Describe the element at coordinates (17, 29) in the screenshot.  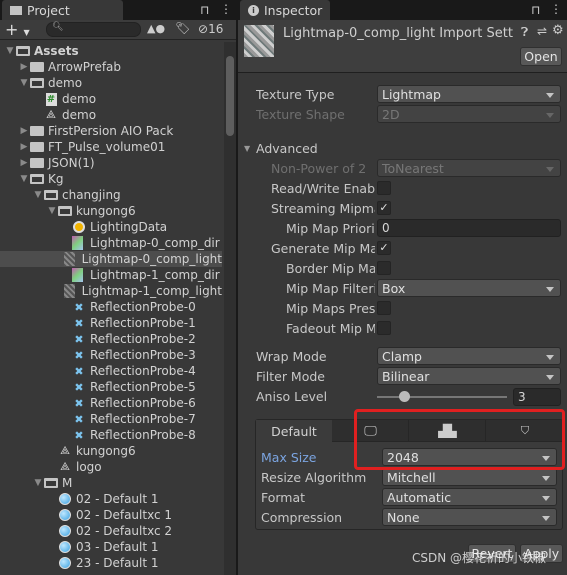
I see `create-plus-button: + ▼` at that location.